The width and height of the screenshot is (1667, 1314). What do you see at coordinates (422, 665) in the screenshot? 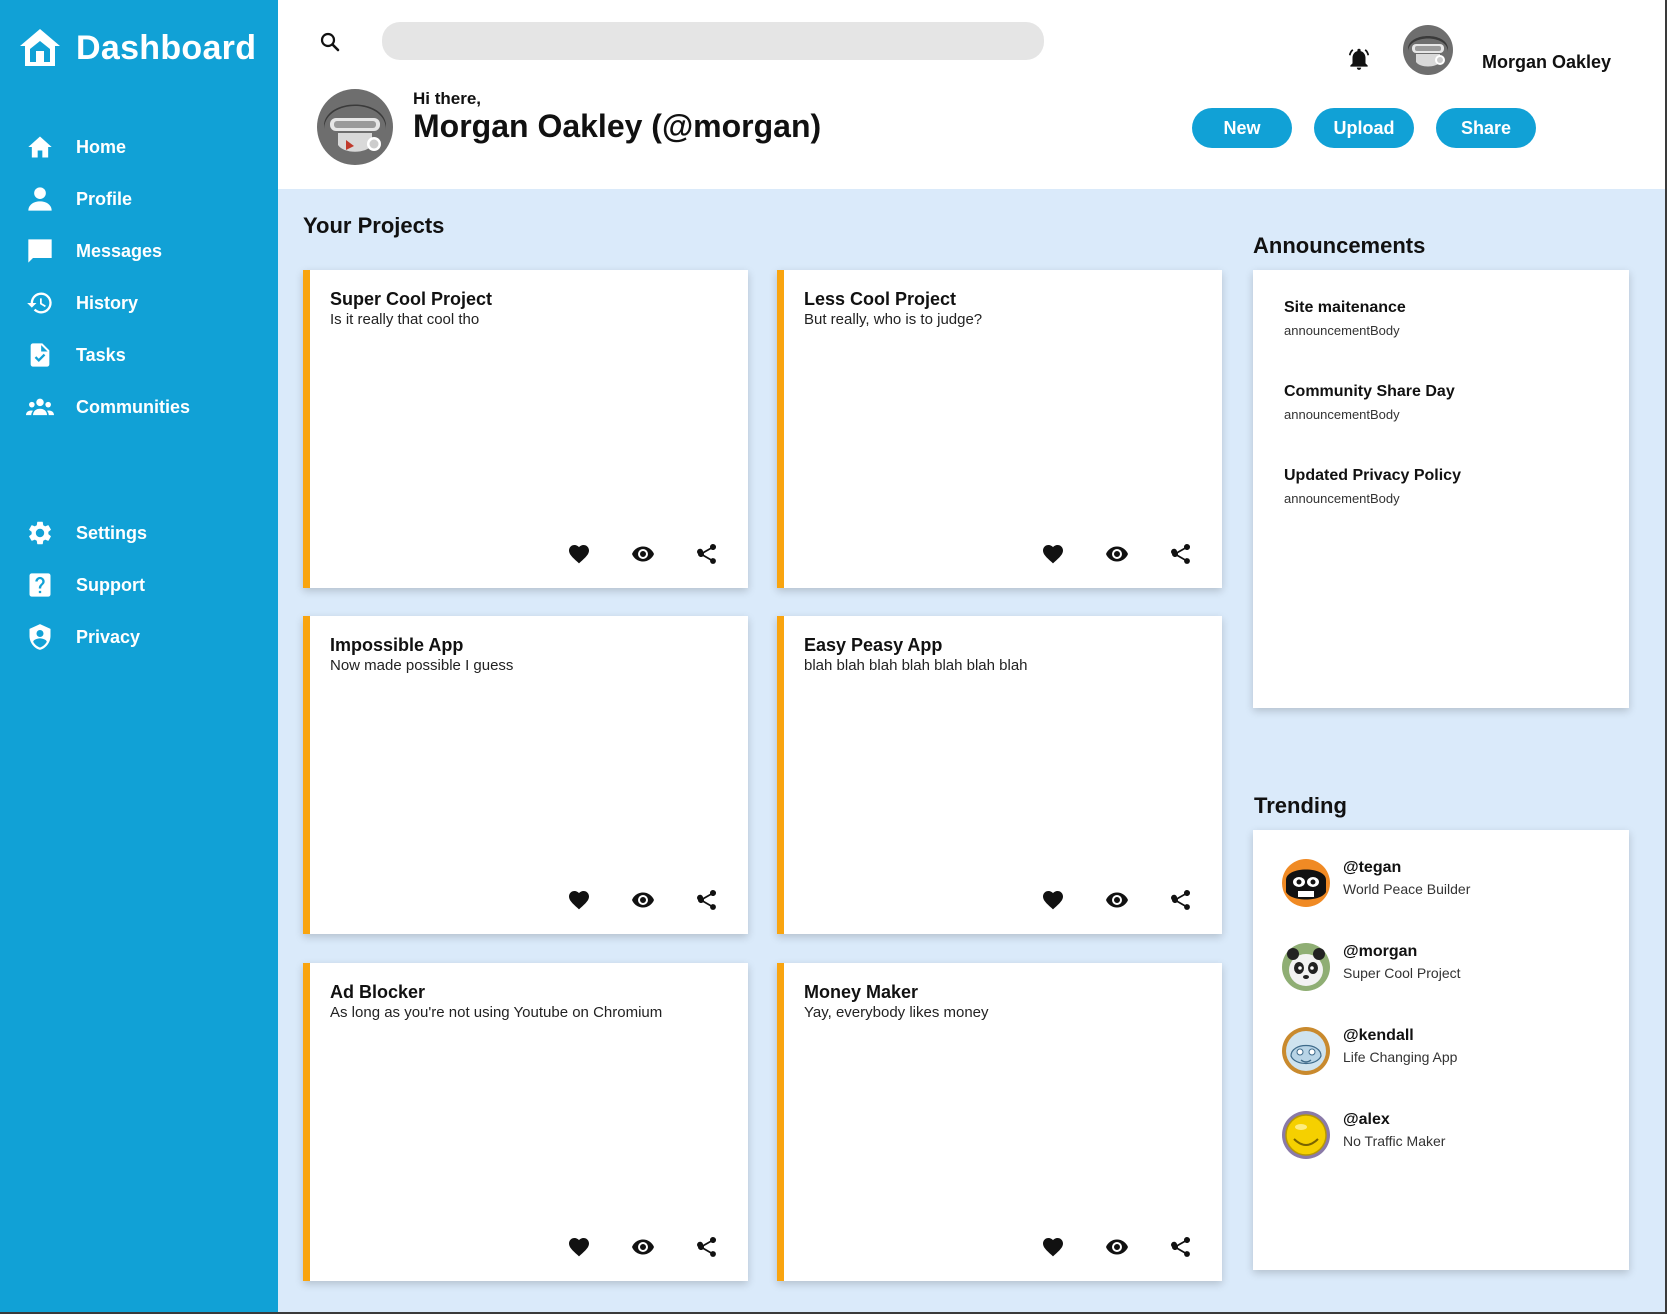
I see `project-description: Now made possible I guess` at bounding box center [422, 665].